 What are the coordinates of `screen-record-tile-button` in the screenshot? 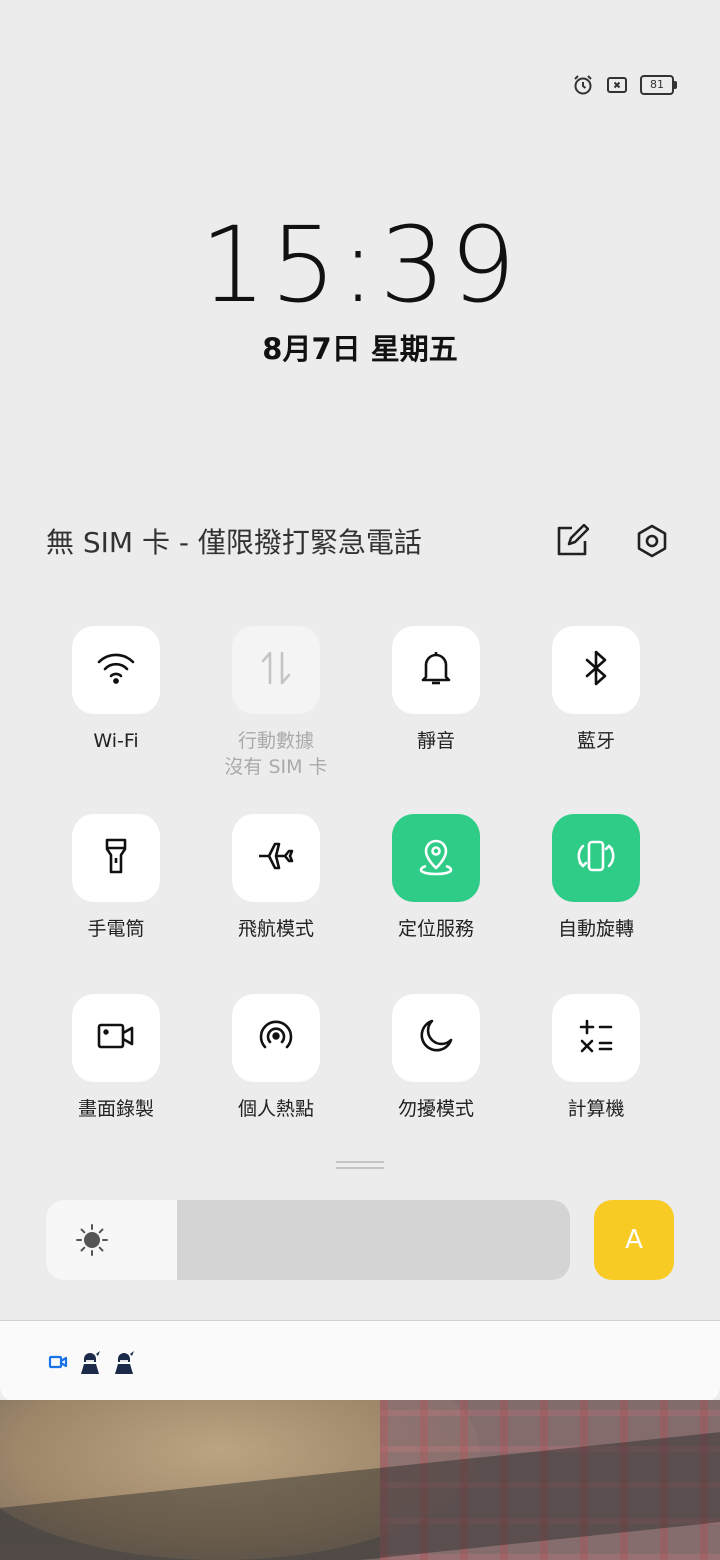 It's located at (116, 1038).